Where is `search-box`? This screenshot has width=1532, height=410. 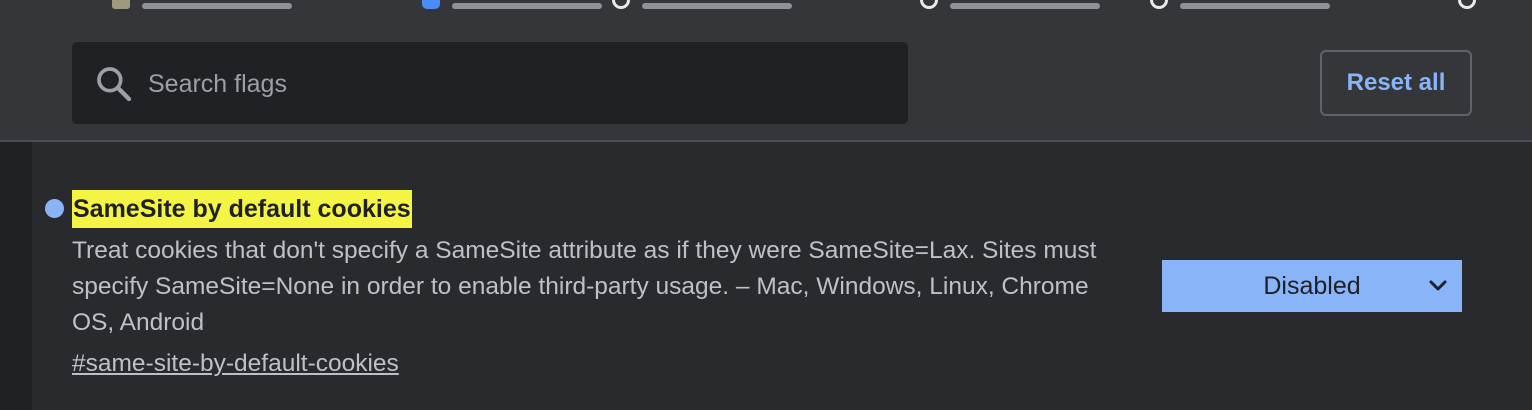 search-box is located at coordinates (490, 84).